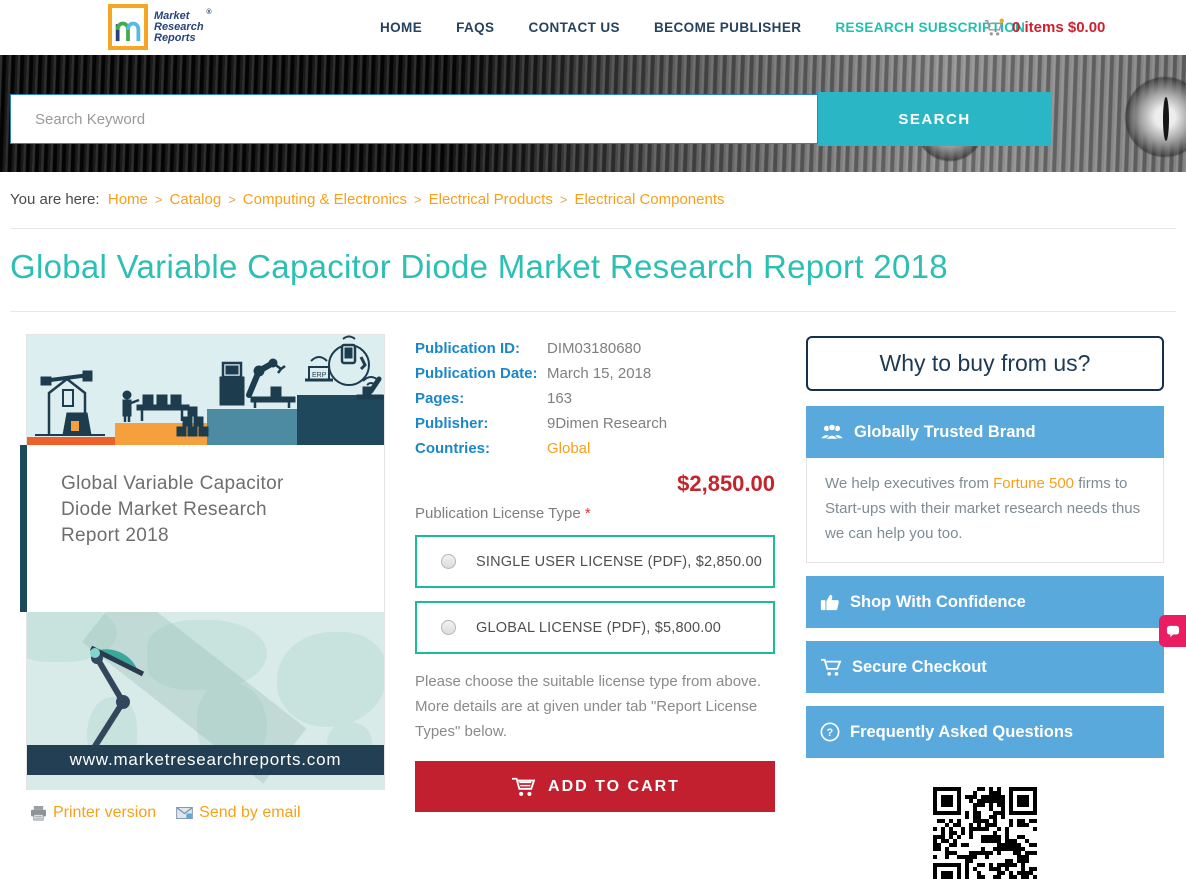 The image size is (1186, 879). What do you see at coordinates (238, 813) in the screenshot?
I see `send-by-email-link: Send by email` at bounding box center [238, 813].